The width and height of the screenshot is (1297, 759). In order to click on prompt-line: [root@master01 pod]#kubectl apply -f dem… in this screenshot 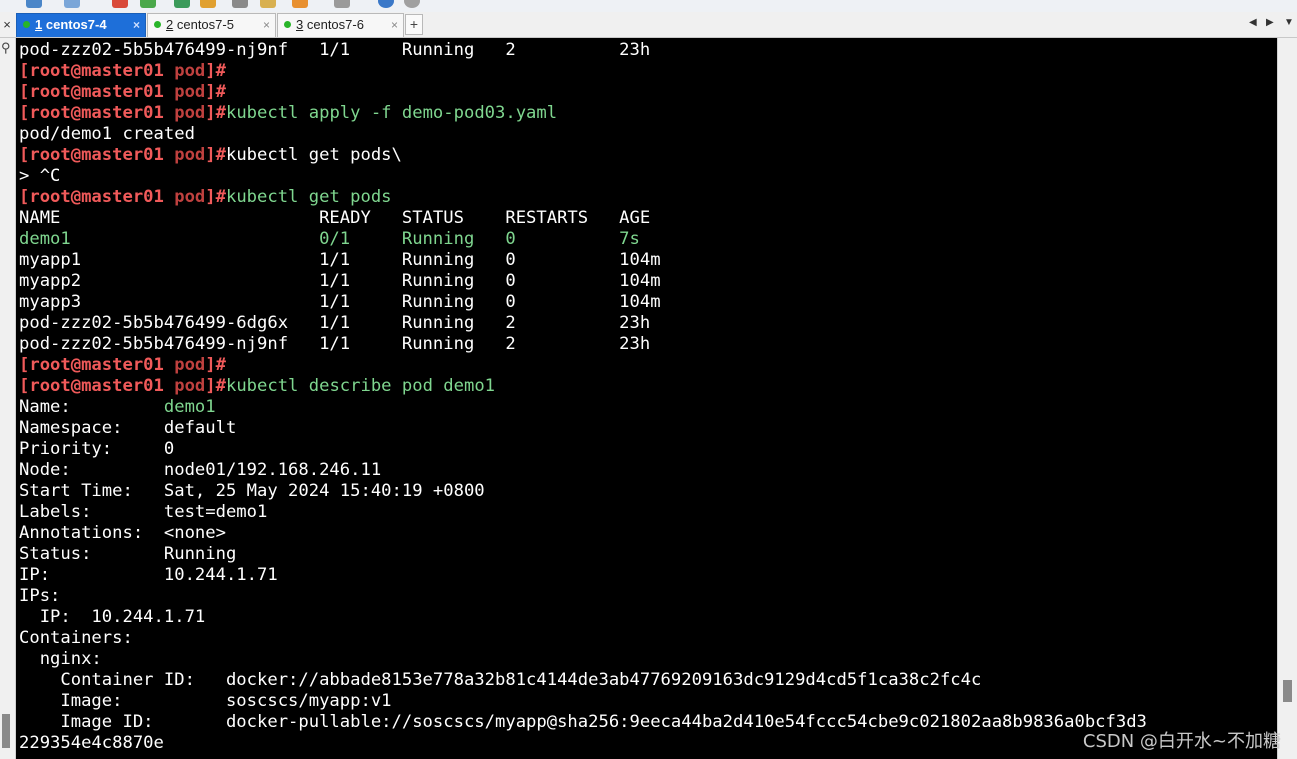, I will do `click(288, 113)`.